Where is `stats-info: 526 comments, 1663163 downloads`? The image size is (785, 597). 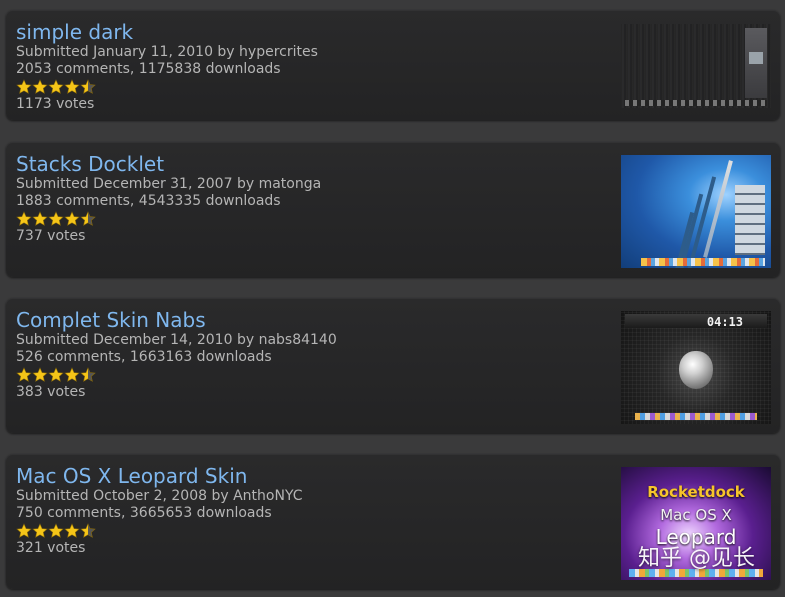 stats-info: 526 comments, 1663163 downloads is located at coordinates (144, 357).